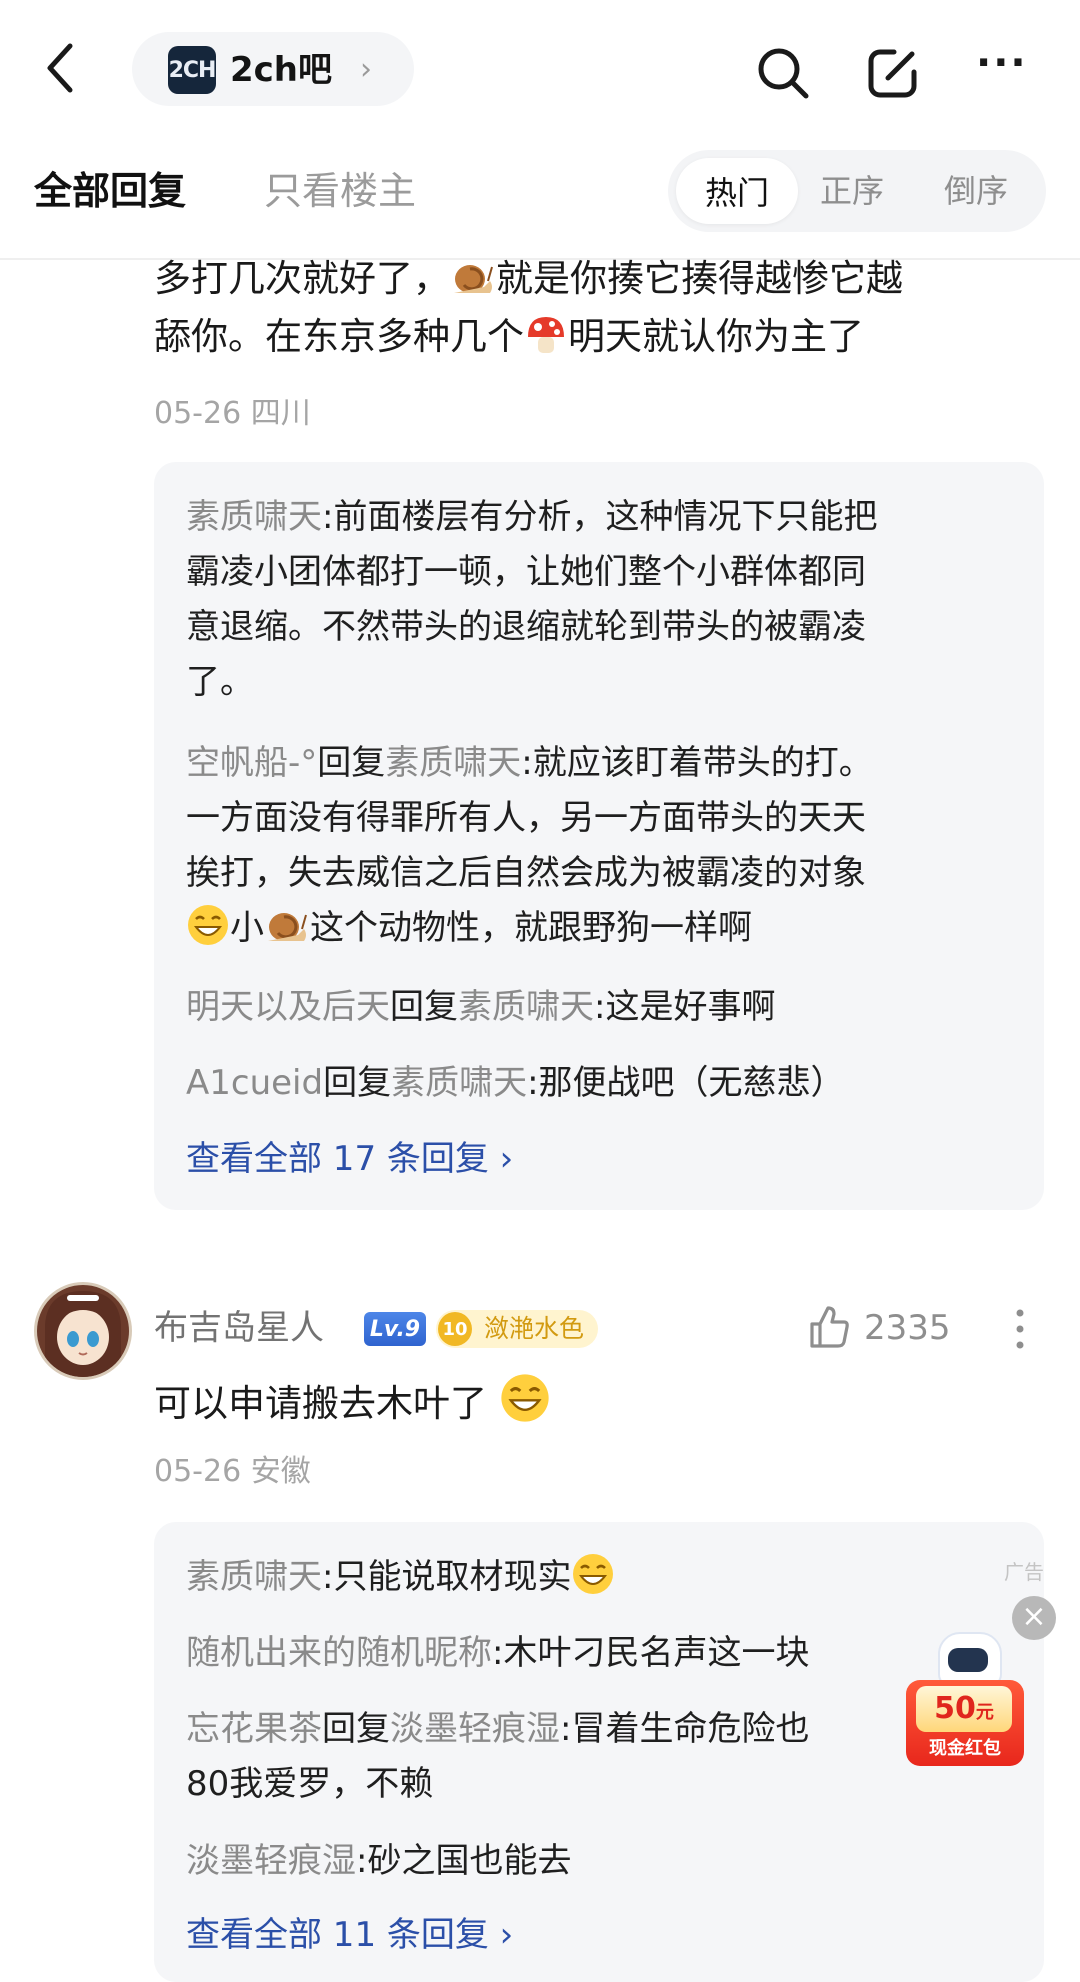  What do you see at coordinates (349, 1159) in the screenshot?
I see `view-all-replies-link: 查看全部 17 条回复 ›` at bounding box center [349, 1159].